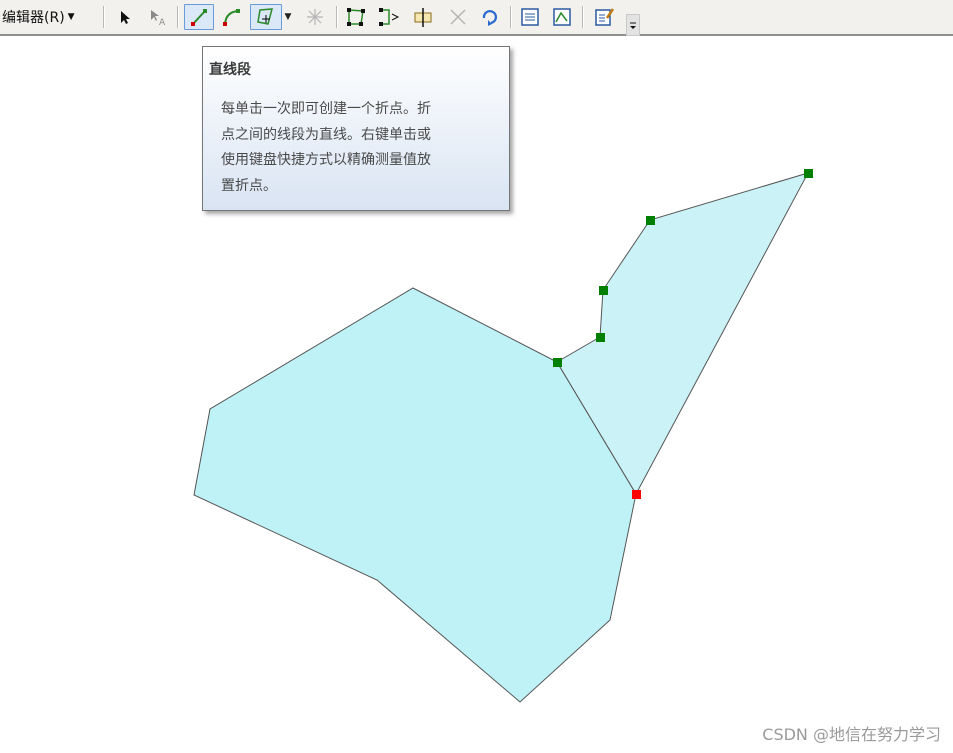 The height and width of the screenshot is (753, 953). I want to click on edit-tool-button, so click(125, 17).